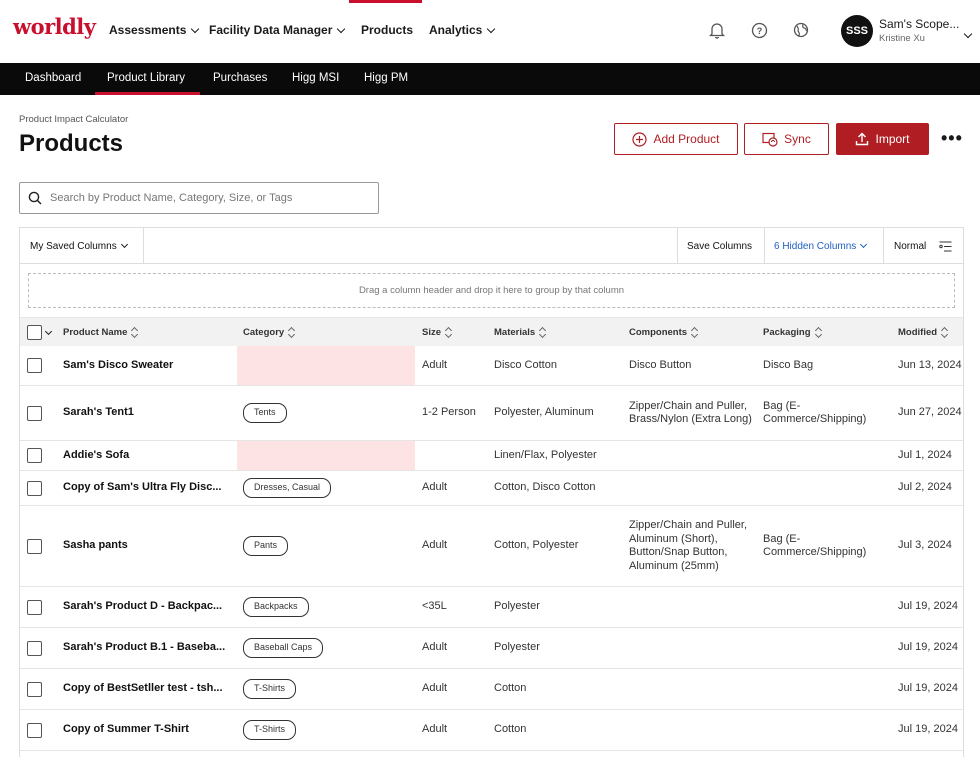 The width and height of the screenshot is (980, 757). I want to click on subnav-purchases: Purchases, so click(240, 78).